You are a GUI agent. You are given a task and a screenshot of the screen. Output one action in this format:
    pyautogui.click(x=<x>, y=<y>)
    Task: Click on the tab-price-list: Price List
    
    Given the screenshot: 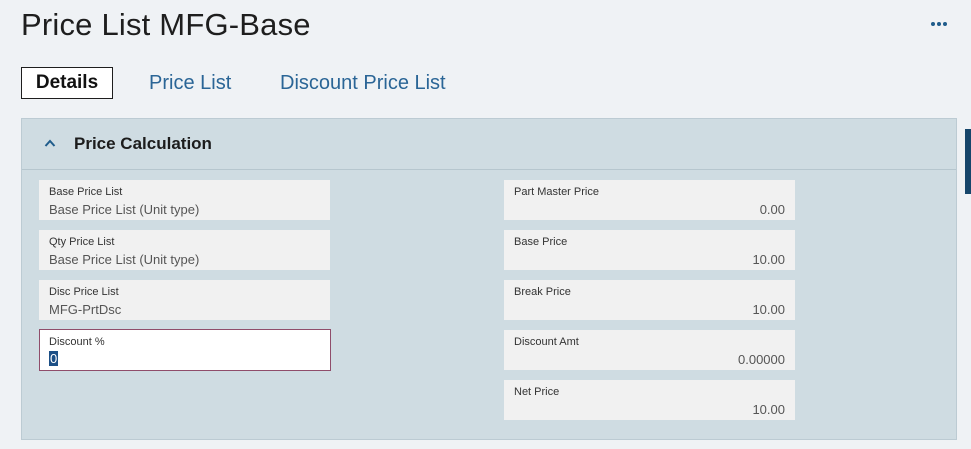 What is the action you would take?
    pyautogui.click(x=190, y=83)
    